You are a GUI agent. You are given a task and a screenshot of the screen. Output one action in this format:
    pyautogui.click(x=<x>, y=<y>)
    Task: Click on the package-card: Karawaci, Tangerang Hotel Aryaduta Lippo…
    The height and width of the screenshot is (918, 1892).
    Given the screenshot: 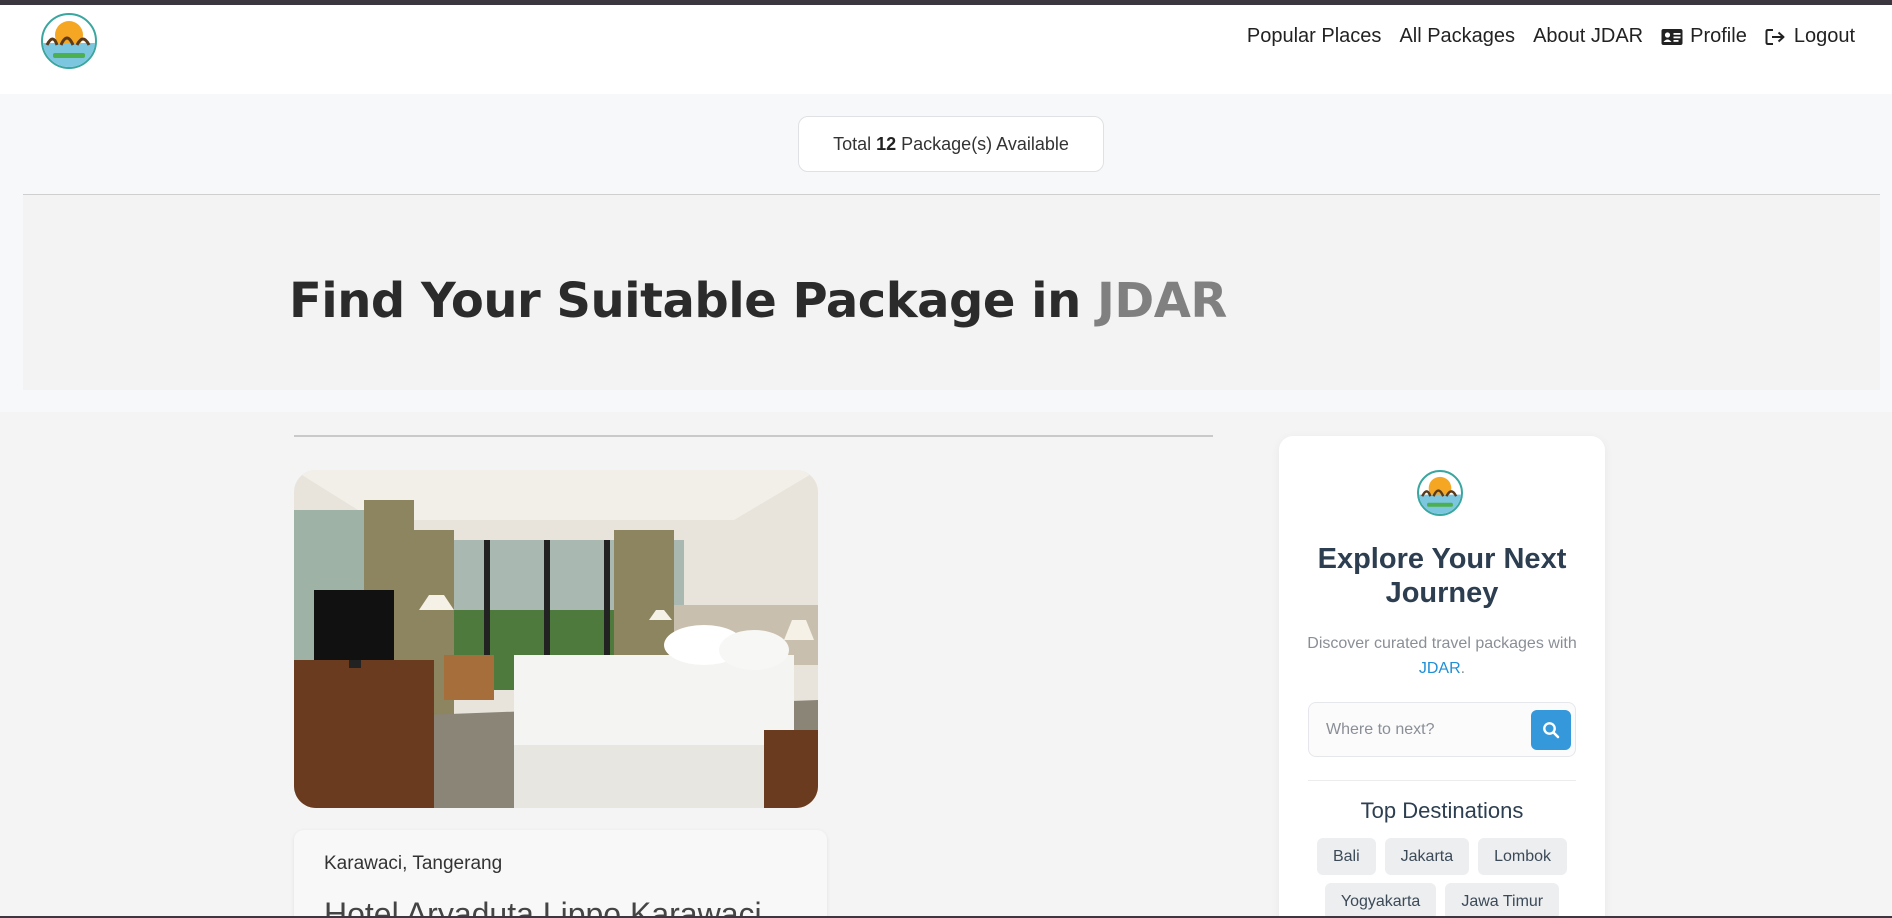 What is the action you would take?
    pyautogui.click(x=560, y=874)
    